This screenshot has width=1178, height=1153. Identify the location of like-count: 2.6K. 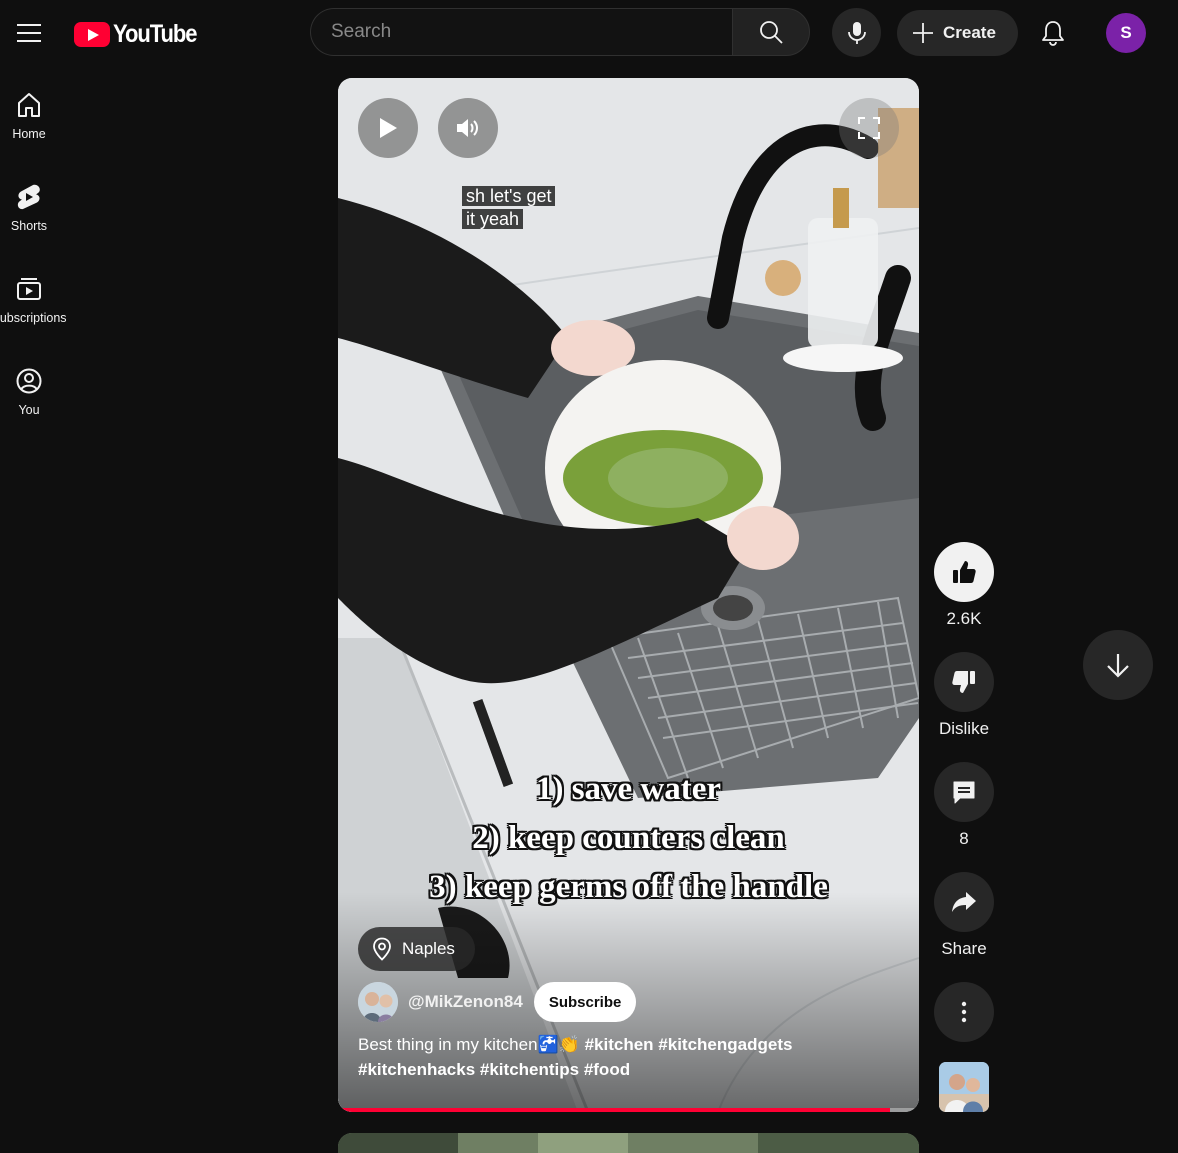
(964, 618).